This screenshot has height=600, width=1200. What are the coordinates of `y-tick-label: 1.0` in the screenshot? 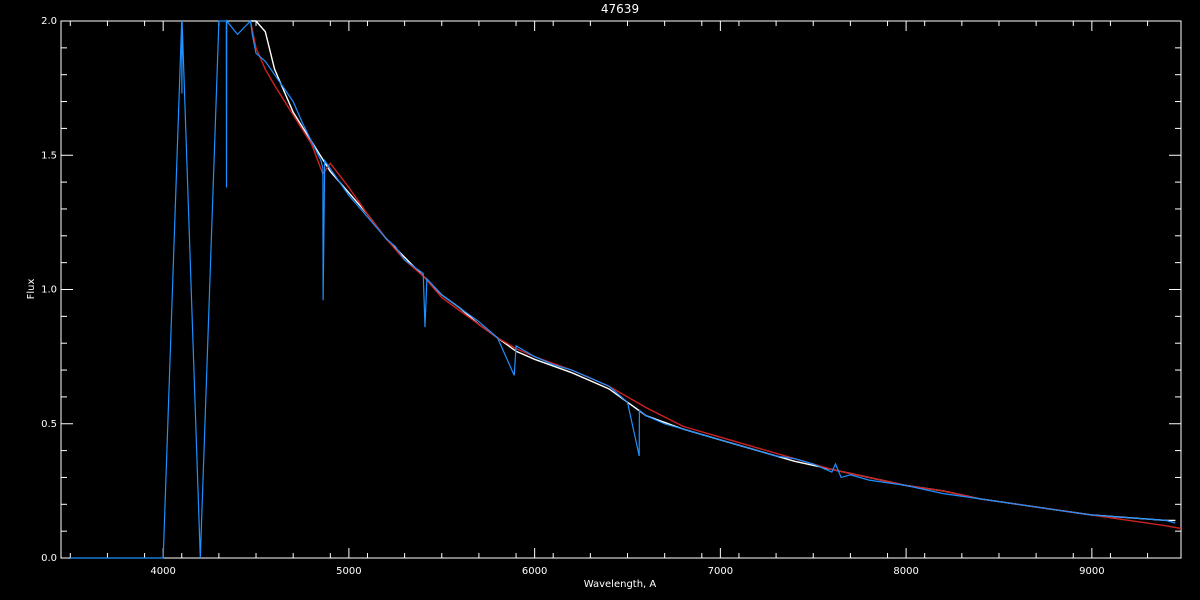 It's located at (49, 290).